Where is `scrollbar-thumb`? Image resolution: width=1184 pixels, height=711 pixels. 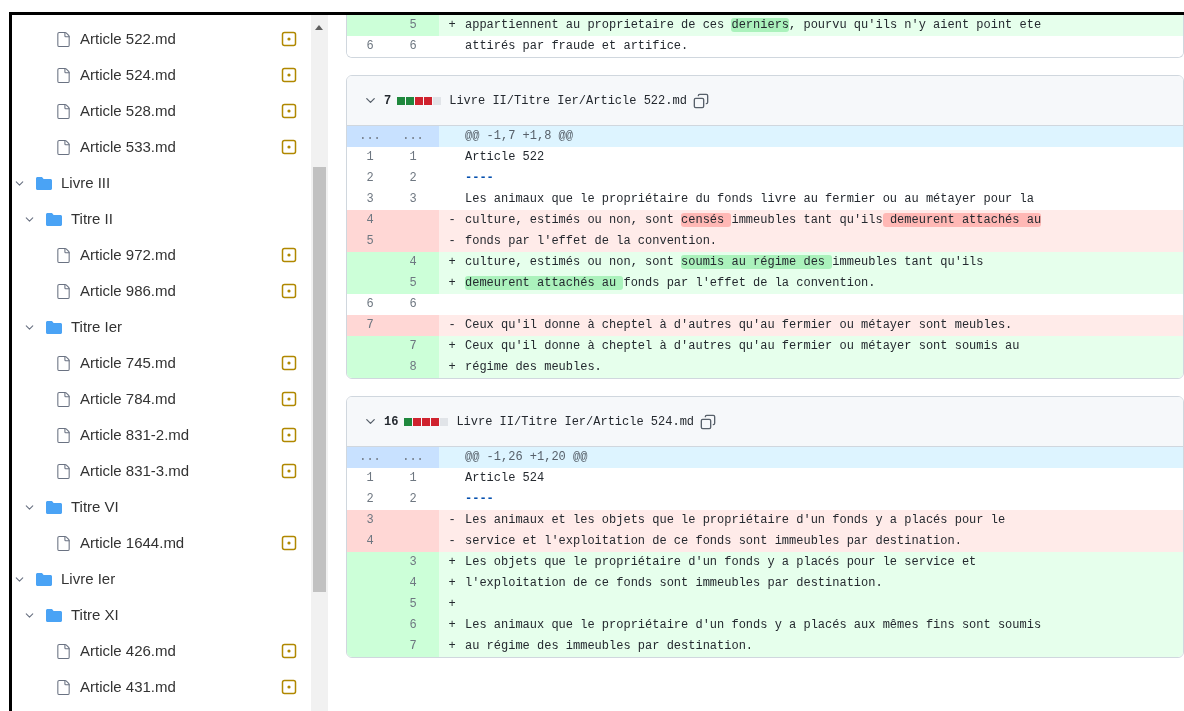
scrollbar-thumb is located at coordinates (319, 379).